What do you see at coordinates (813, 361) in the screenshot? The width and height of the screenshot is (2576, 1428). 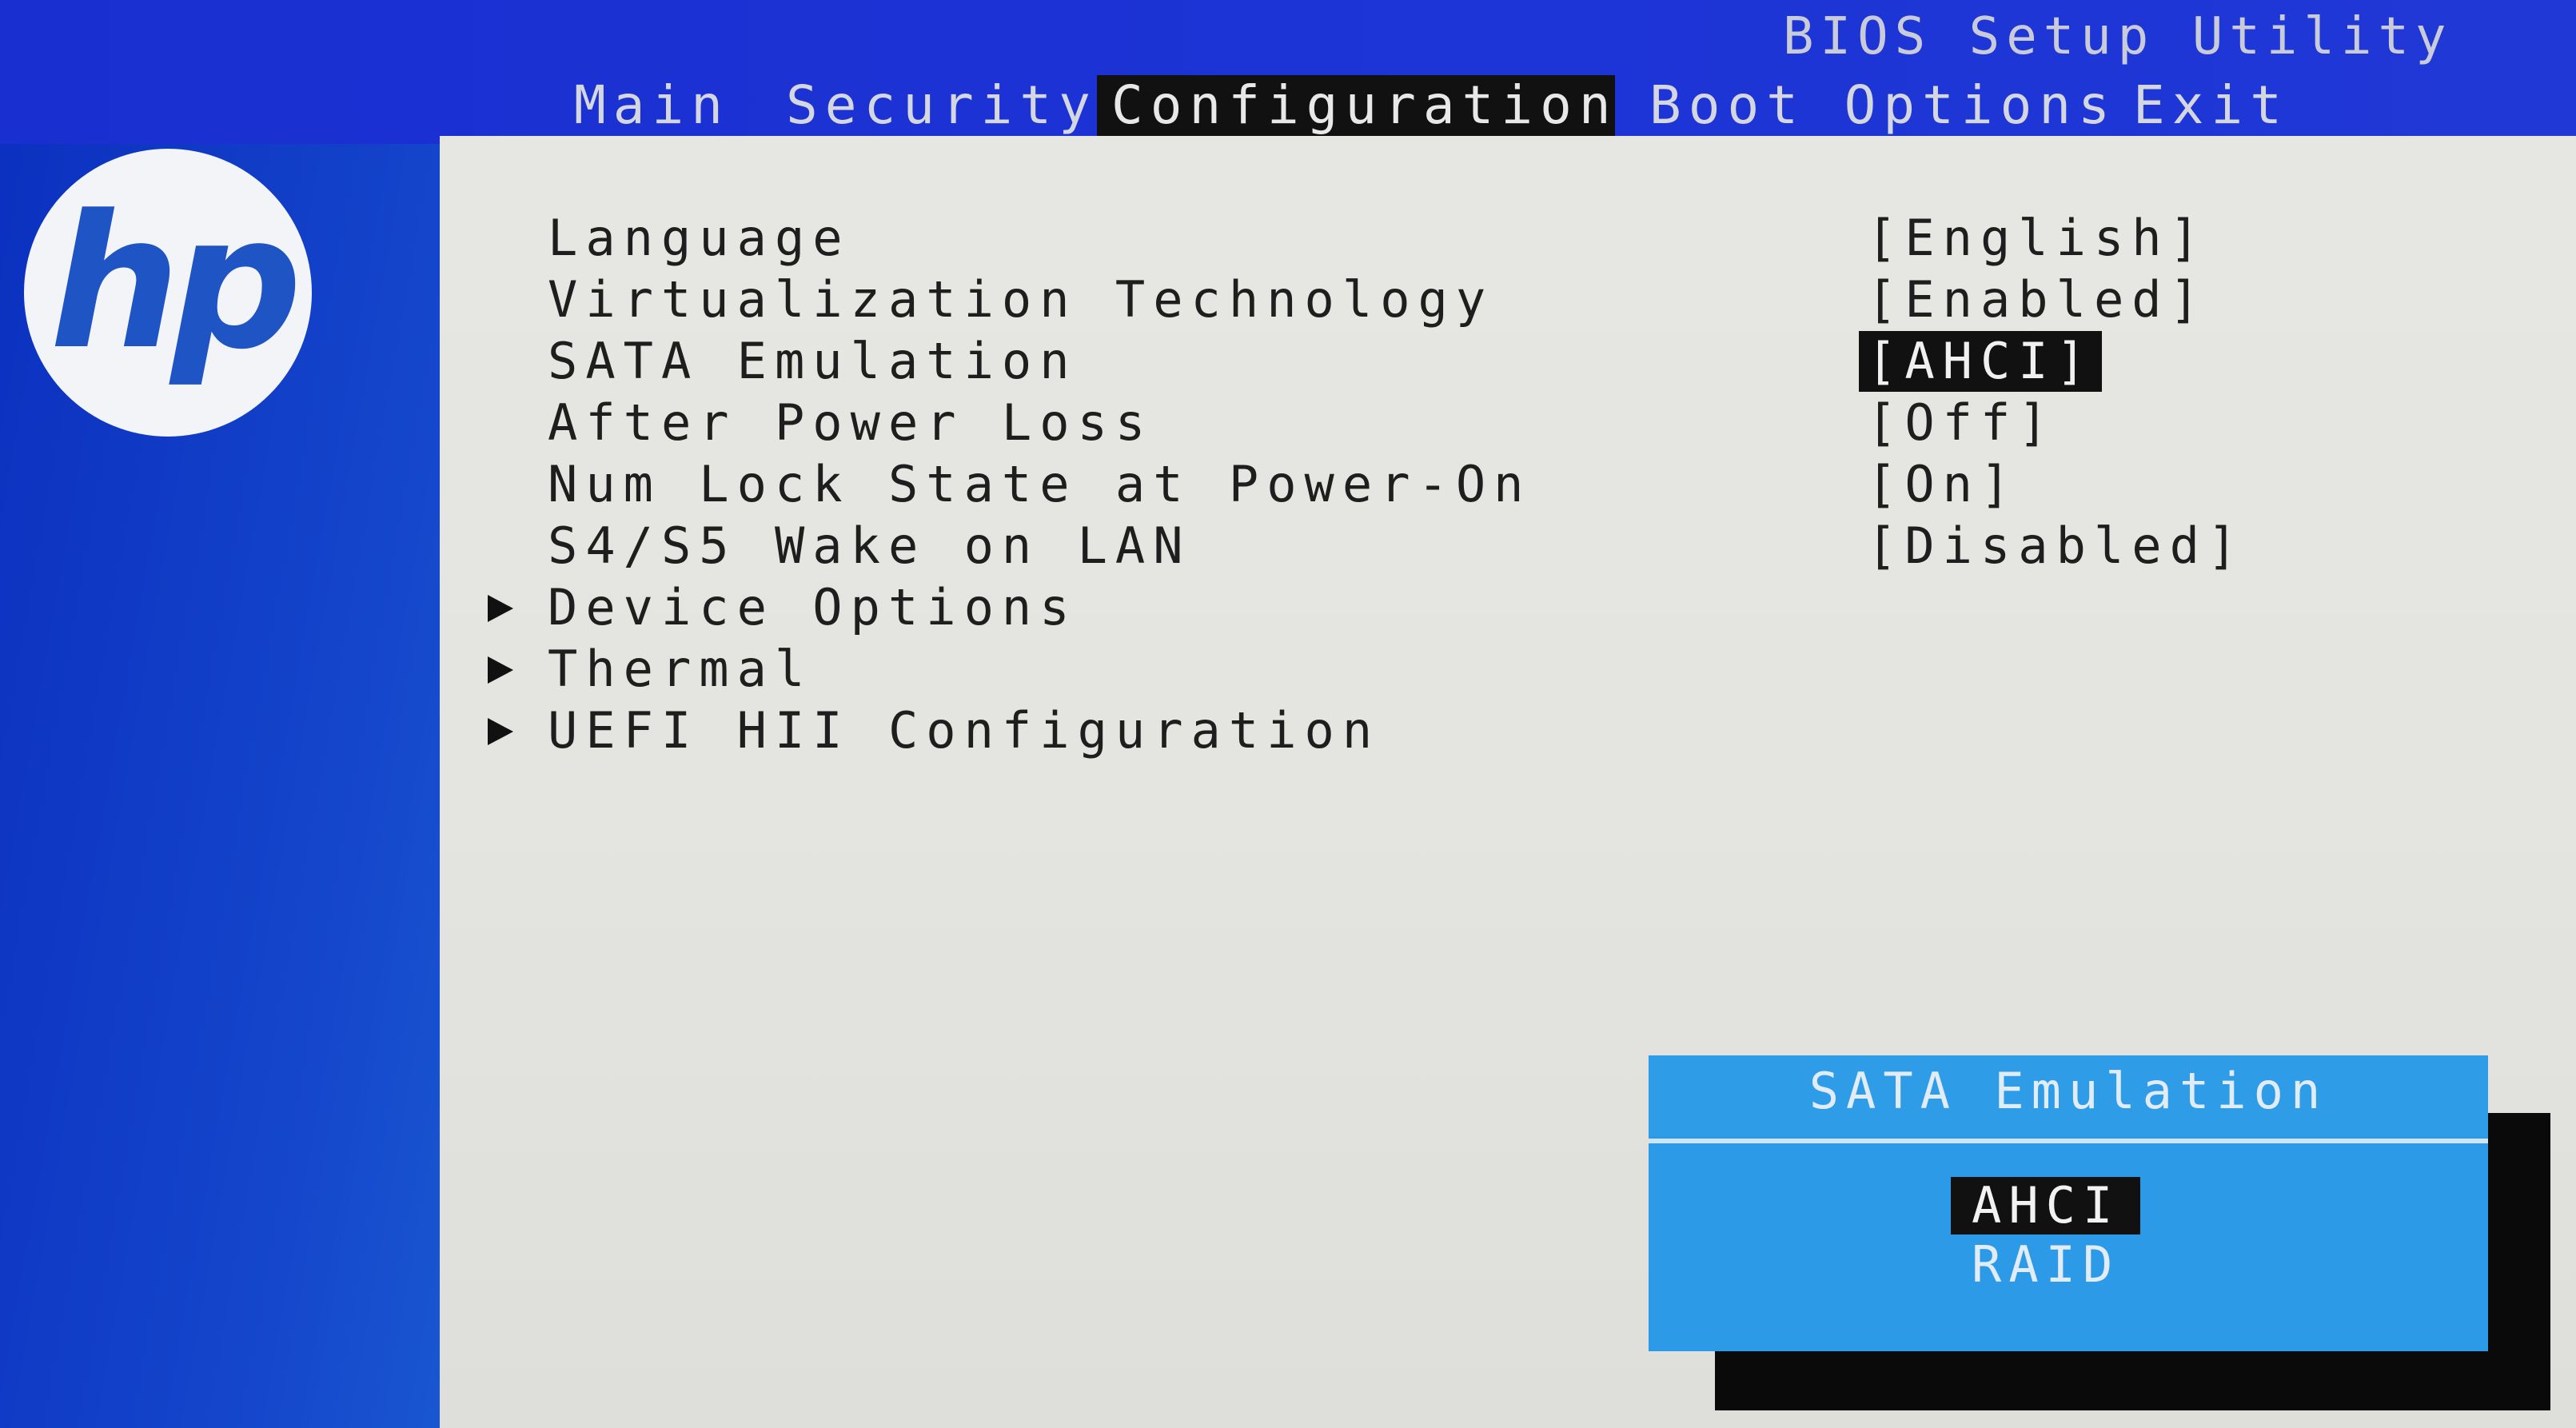 I see `setting-label: SATA Emulation` at bounding box center [813, 361].